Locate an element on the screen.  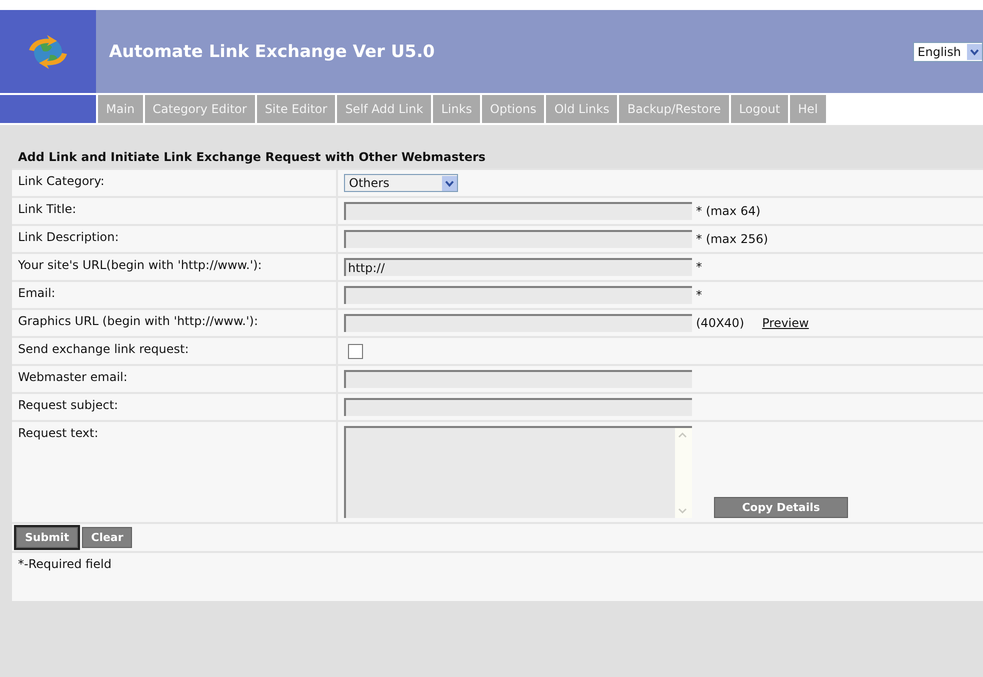
nav-tab: Logout is located at coordinates (759, 109).